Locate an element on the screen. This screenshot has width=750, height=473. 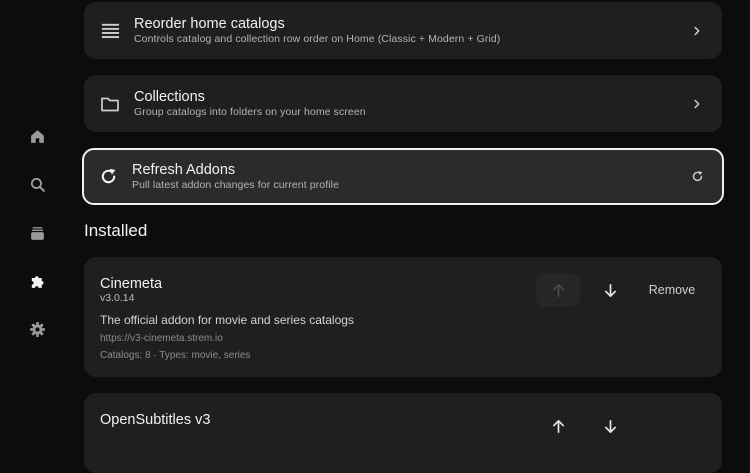
remove-button: Remove is located at coordinates (672, 290).